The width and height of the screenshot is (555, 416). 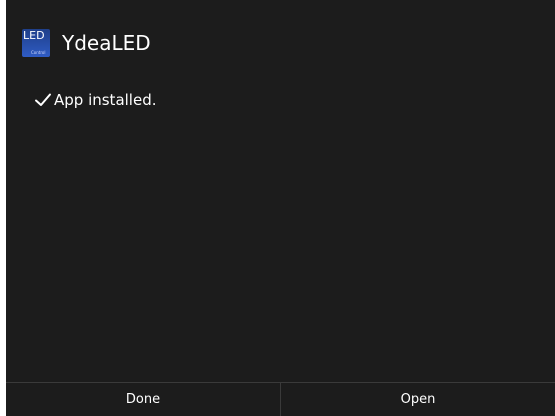 I want to click on dialog-footer: Done Open, so click(x=280, y=399).